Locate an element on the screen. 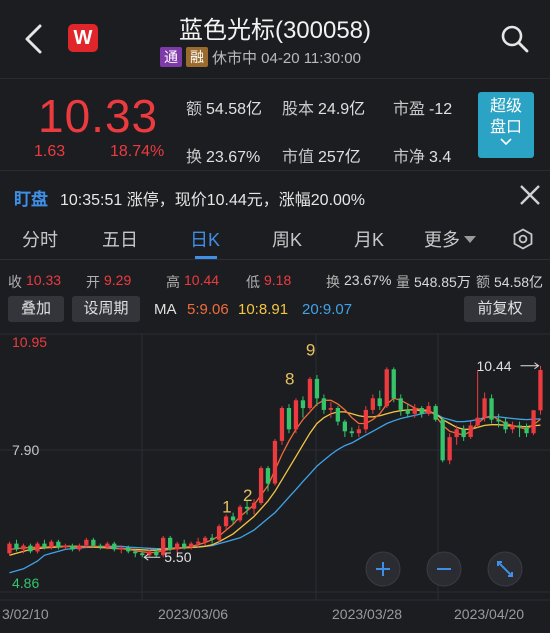 Image resolution: width=550 pixels, height=633 pixels. top-bar: W 蓝色光标(300058) 通 融 休市中 04-20 11:30:00 is located at coordinates (275, 39).